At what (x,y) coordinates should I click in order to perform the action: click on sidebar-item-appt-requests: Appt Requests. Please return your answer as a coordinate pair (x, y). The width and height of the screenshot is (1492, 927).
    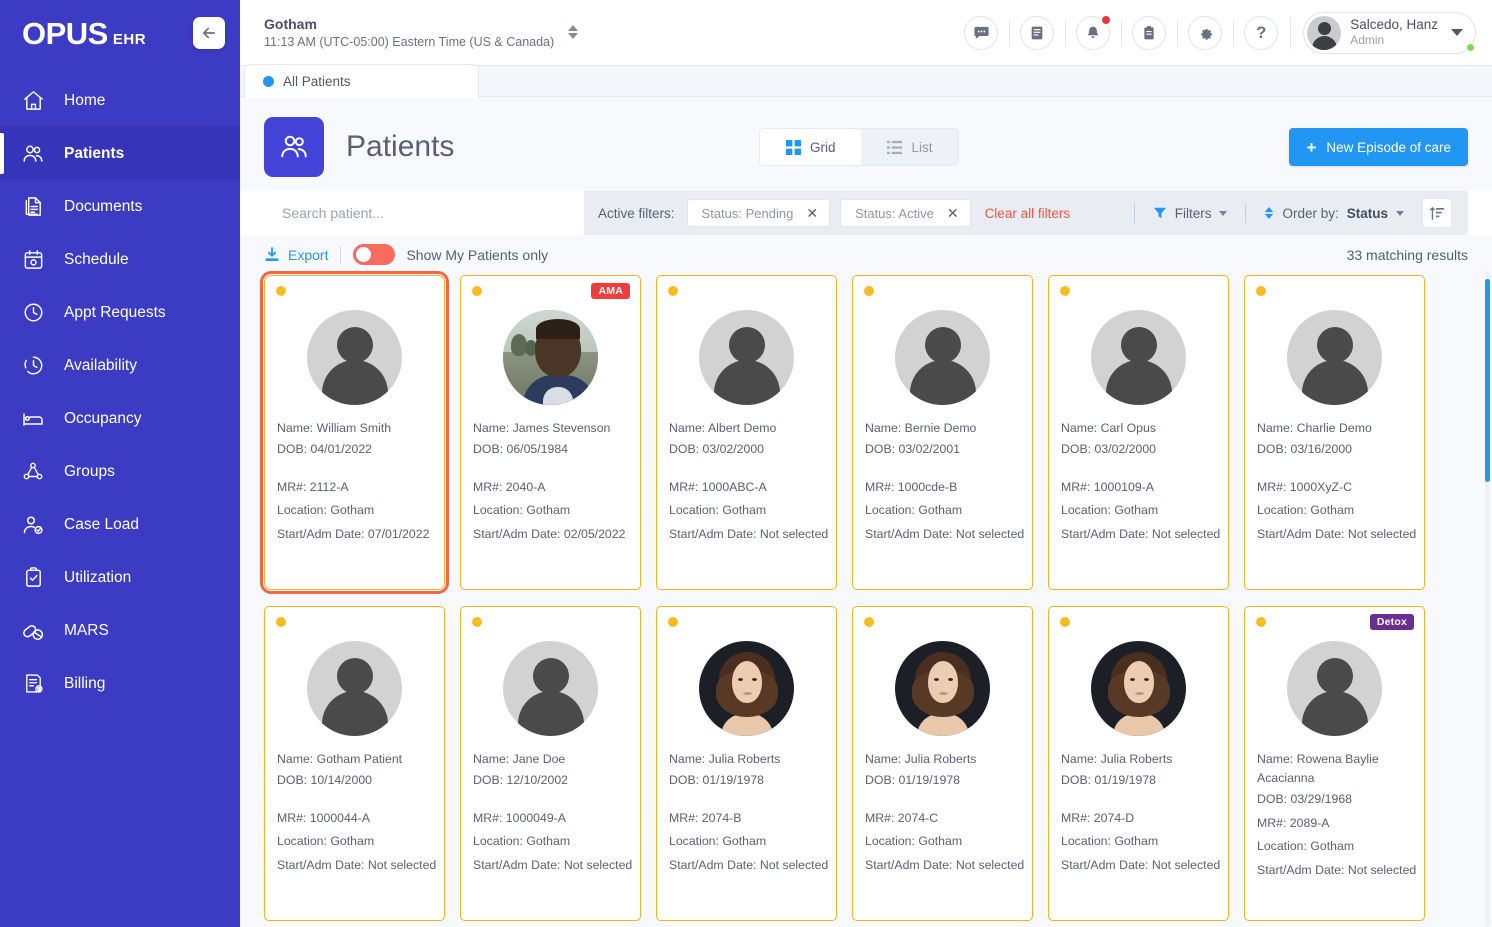
    Looking at the image, I should click on (120, 312).